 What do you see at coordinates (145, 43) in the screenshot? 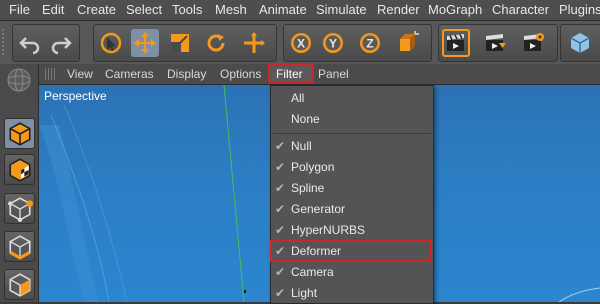
I see `move-icon` at bounding box center [145, 43].